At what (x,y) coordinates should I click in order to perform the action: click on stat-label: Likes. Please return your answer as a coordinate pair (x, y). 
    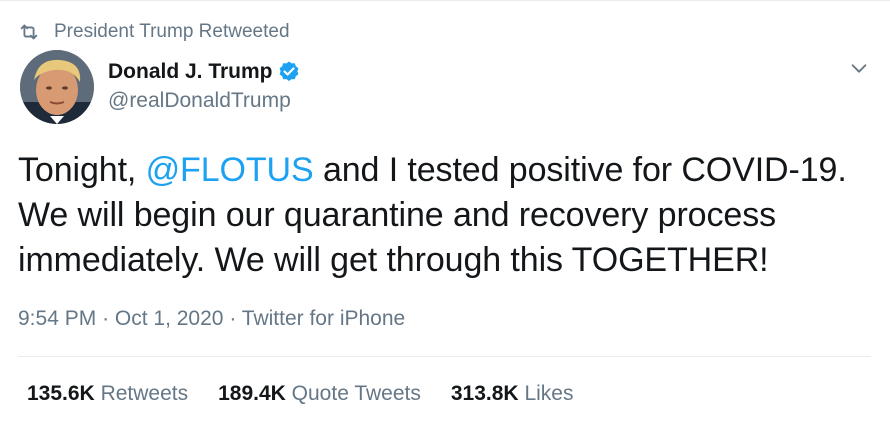
    Looking at the image, I should click on (549, 393).